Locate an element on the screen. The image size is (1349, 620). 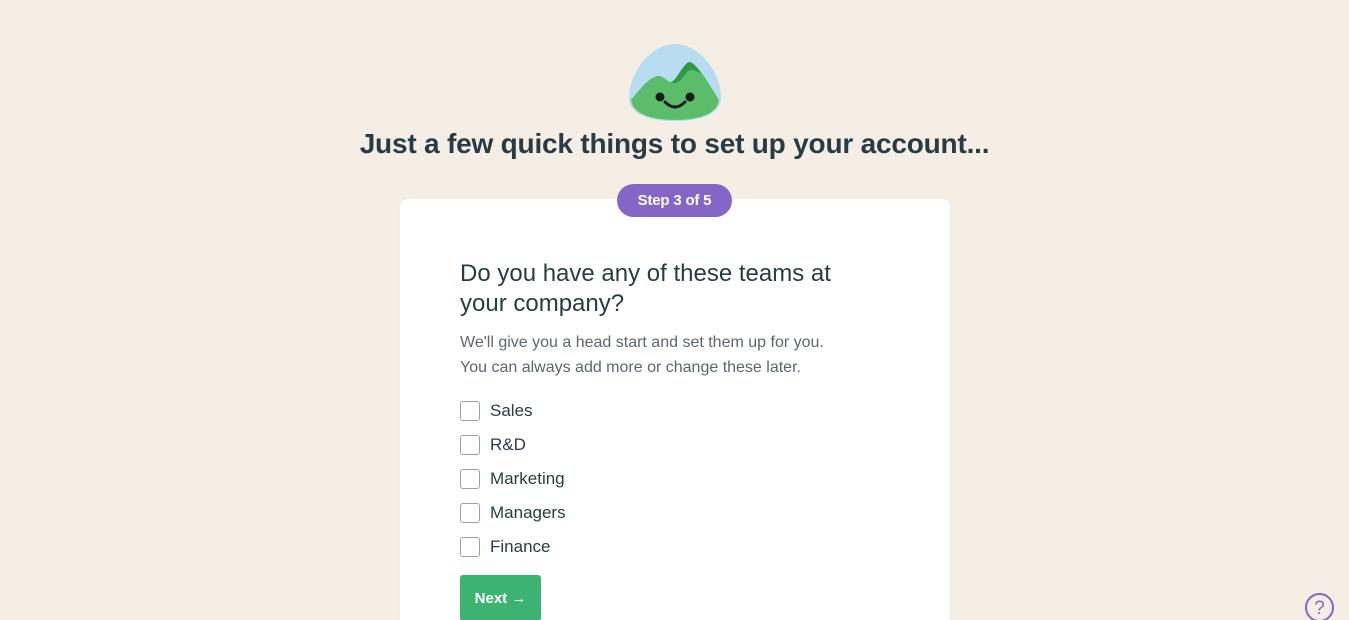
team-option-managers: Managers is located at coordinates (610, 513).